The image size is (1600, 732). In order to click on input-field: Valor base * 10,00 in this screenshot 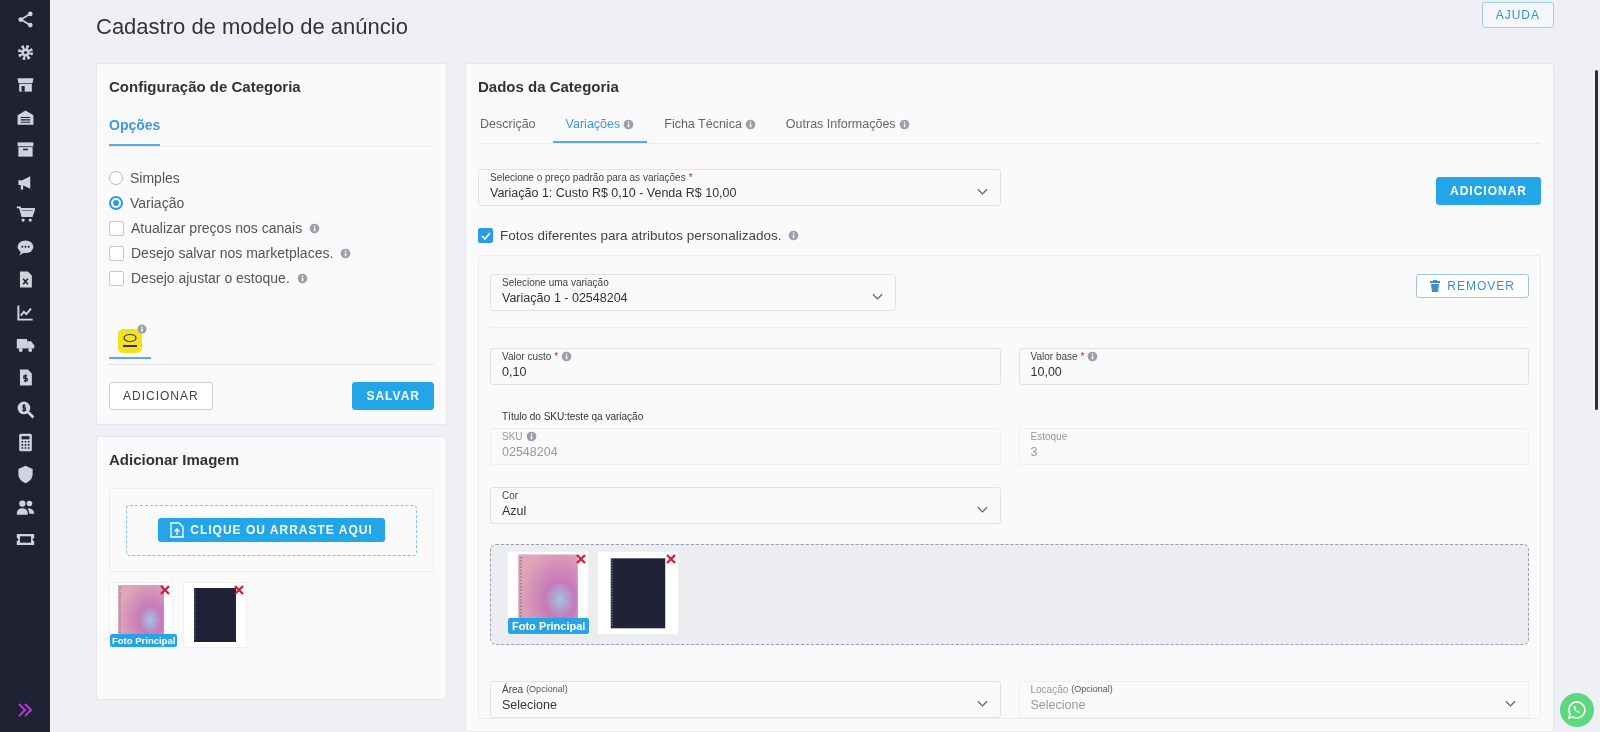, I will do `click(1273, 366)`.